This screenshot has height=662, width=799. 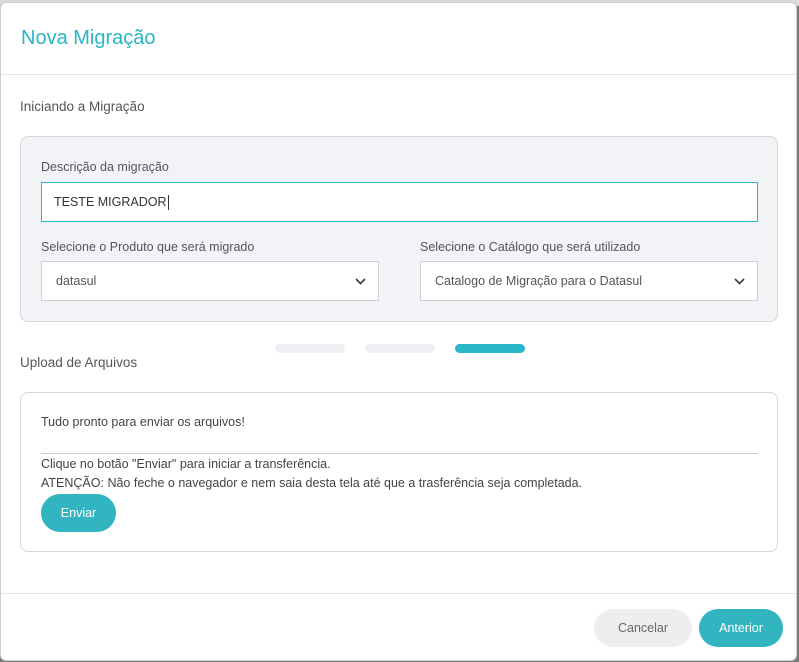 What do you see at coordinates (76, 281) in the screenshot?
I see `product-select-value: datasul` at bounding box center [76, 281].